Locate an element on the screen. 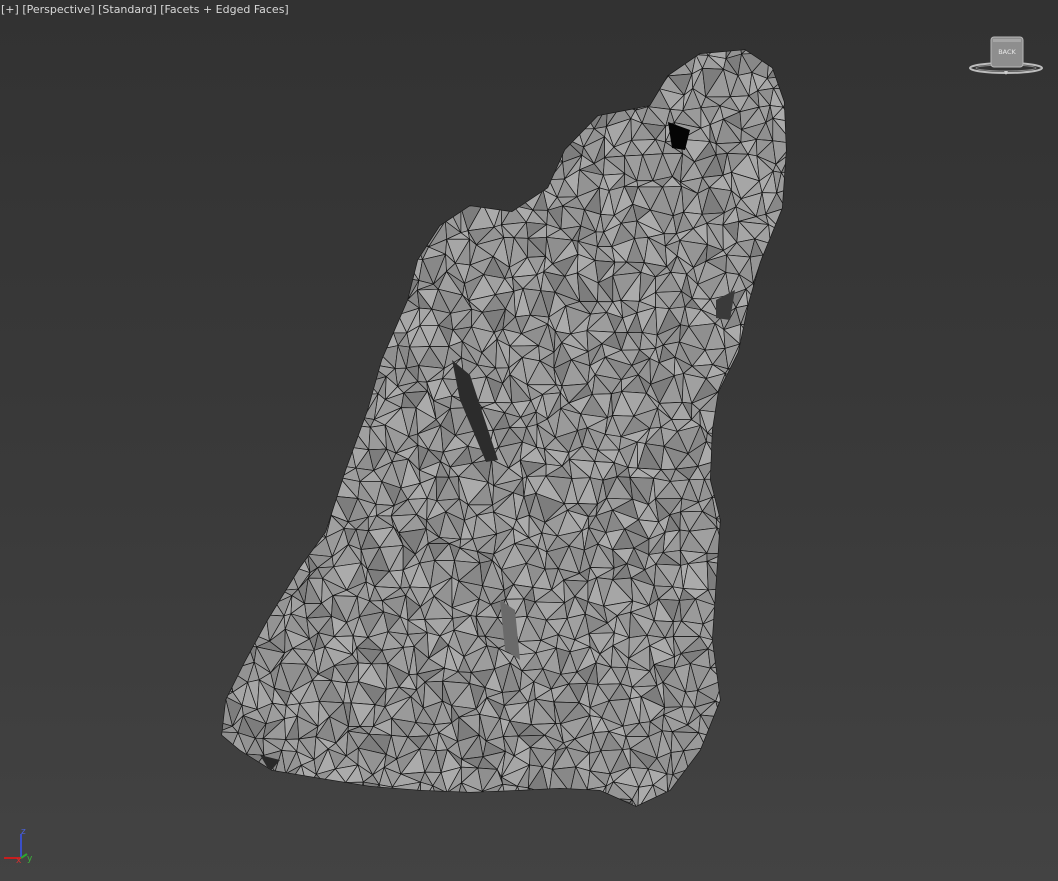  viewport-shading-preset-menu: [Standard] is located at coordinates (127, 9).